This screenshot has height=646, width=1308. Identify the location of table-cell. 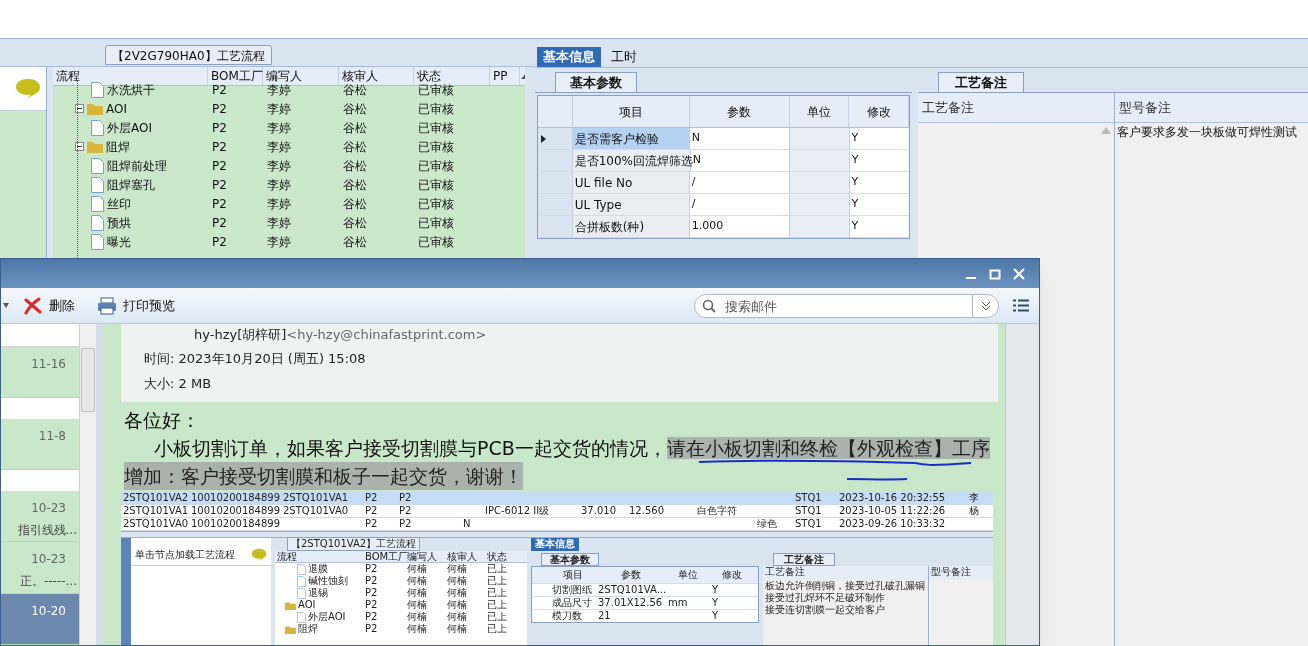
(820, 226).